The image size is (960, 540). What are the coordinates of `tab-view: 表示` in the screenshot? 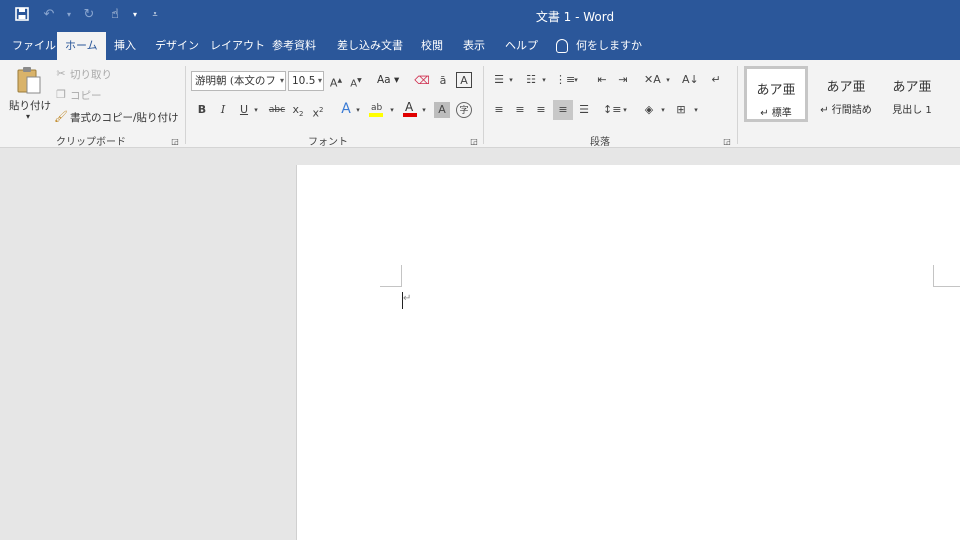 It's located at (474, 46).